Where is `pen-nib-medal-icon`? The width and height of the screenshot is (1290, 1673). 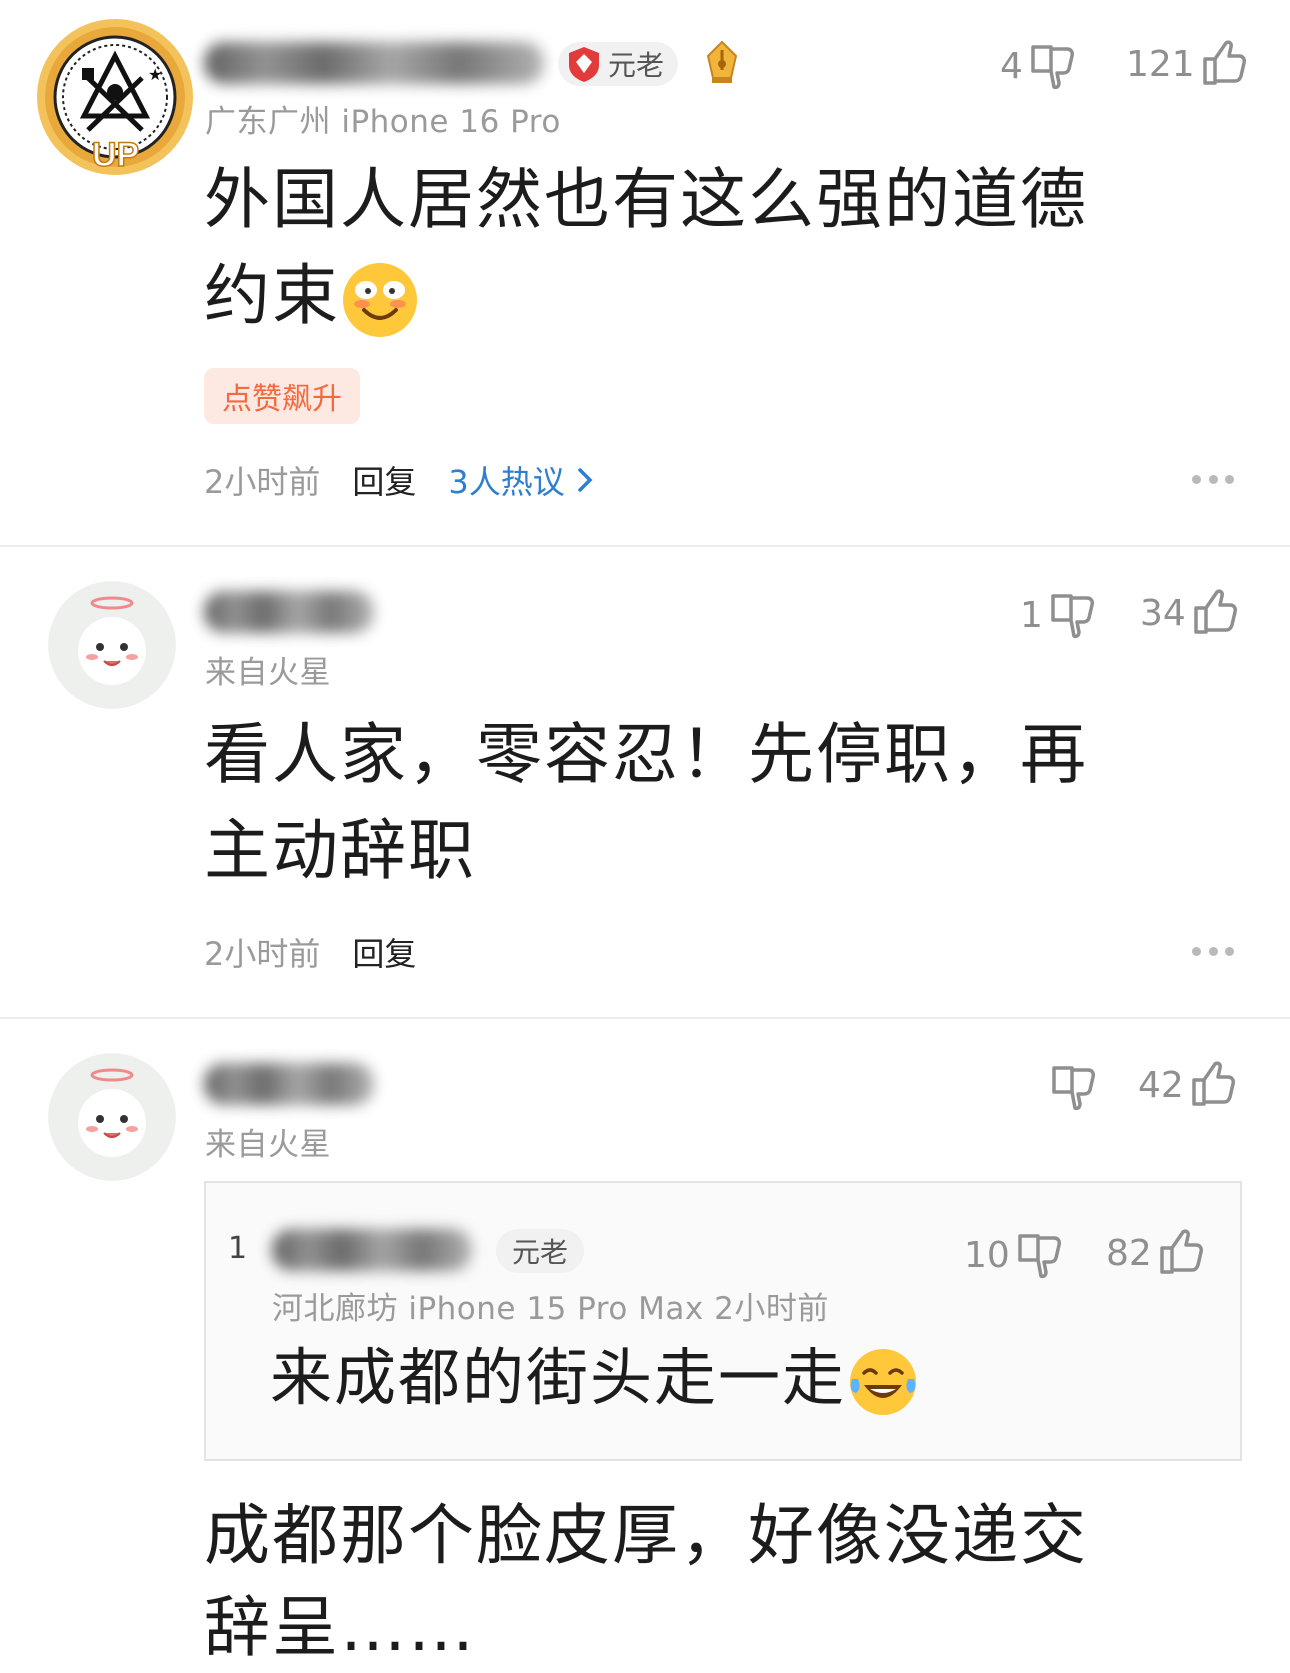 pen-nib-medal-icon is located at coordinates (722, 61).